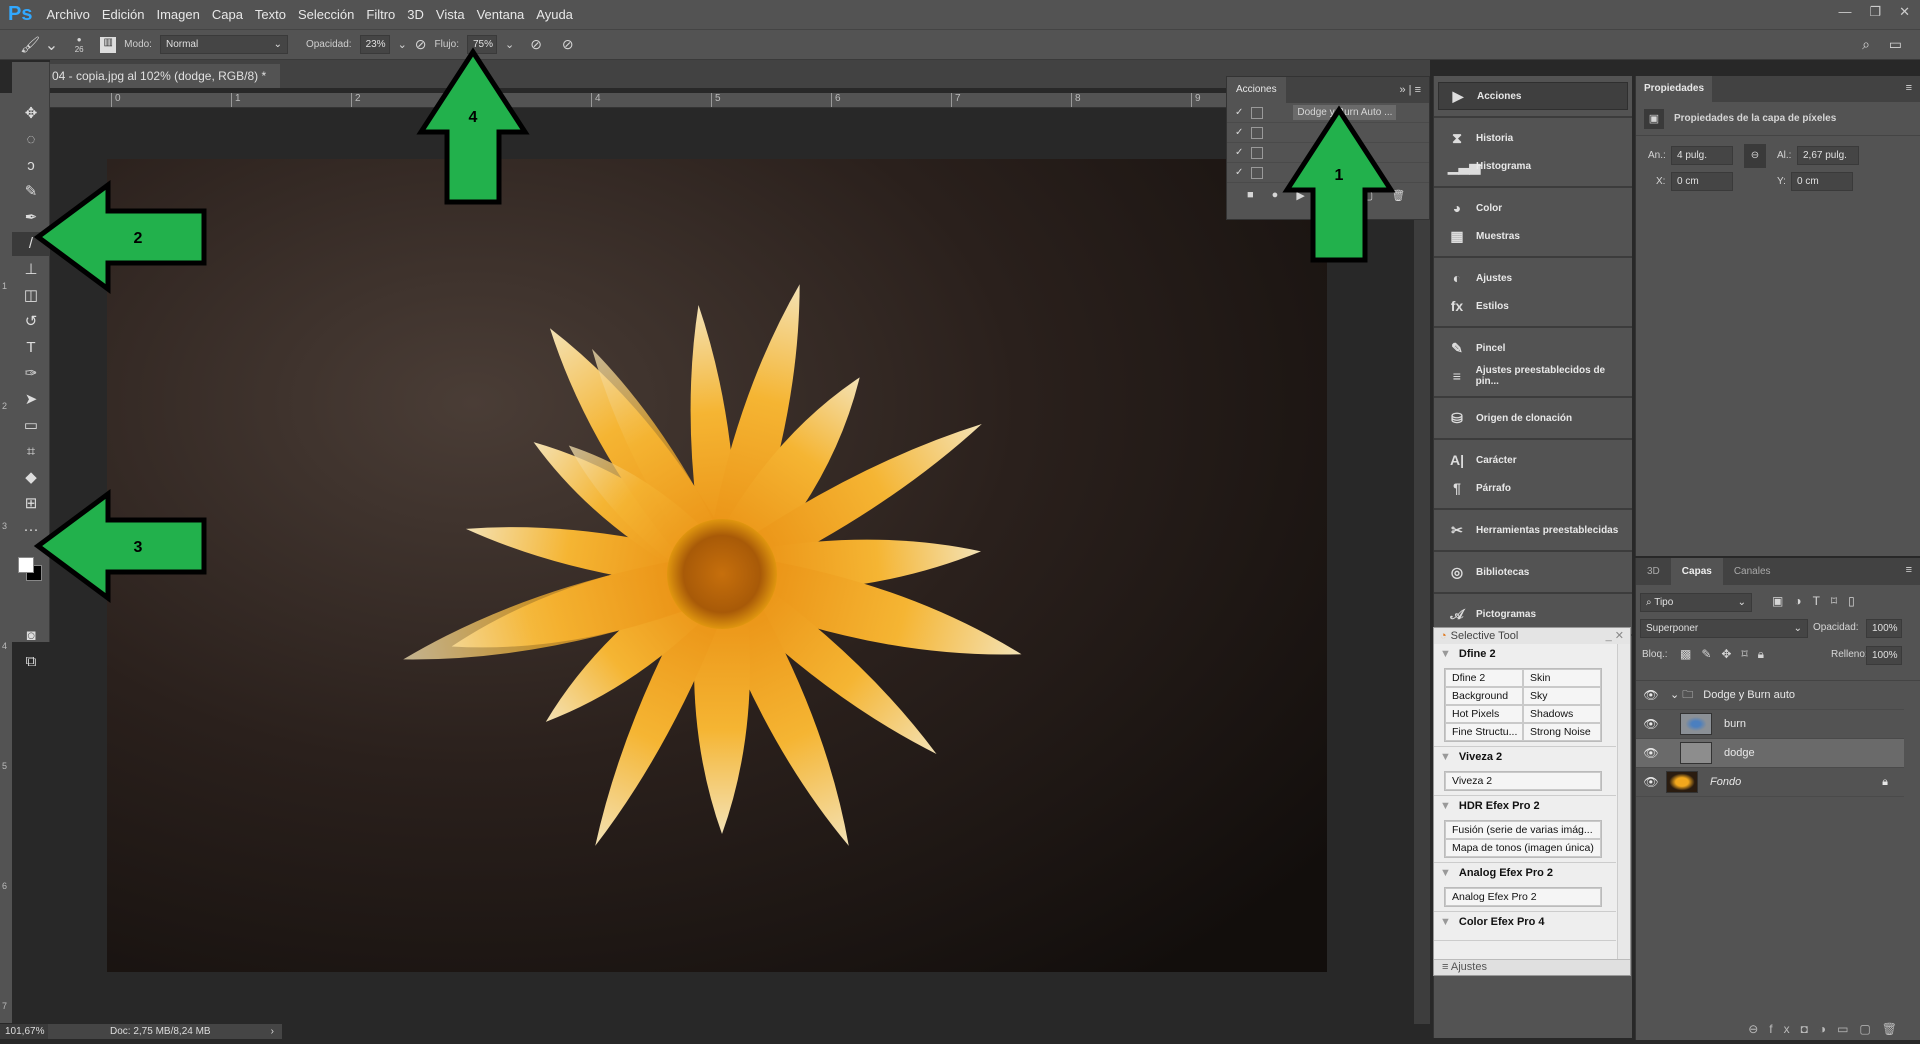 The image size is (1920, 1044). I want to click on layer-filter-select: ⌕ Tipo ⌄, so click(1696, 602).